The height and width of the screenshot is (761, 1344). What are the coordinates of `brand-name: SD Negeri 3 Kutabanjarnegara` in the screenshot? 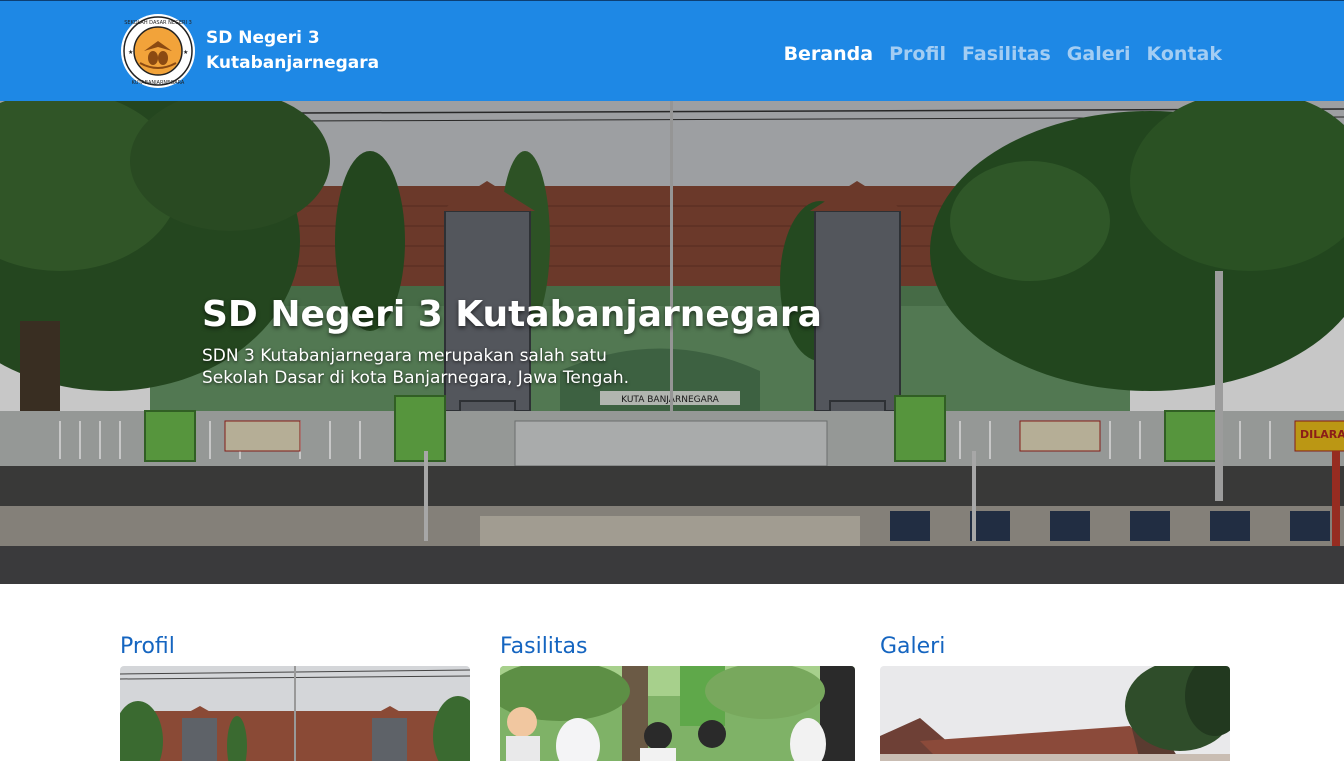 It's located at (292, 51).